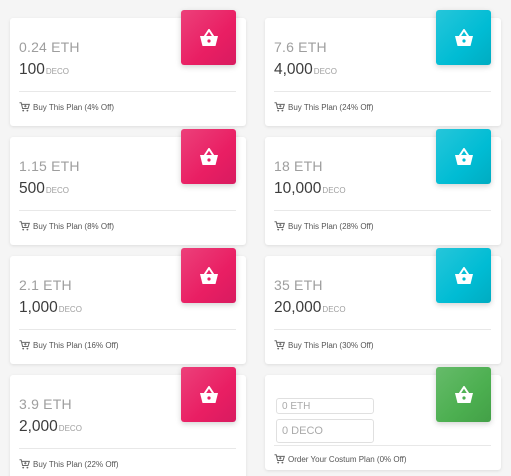 Image resolution: width=511 pixels, height=476 pixels. I want to click on buy-plan-label: Buy This Plan (22% Off), so click(76, 464).